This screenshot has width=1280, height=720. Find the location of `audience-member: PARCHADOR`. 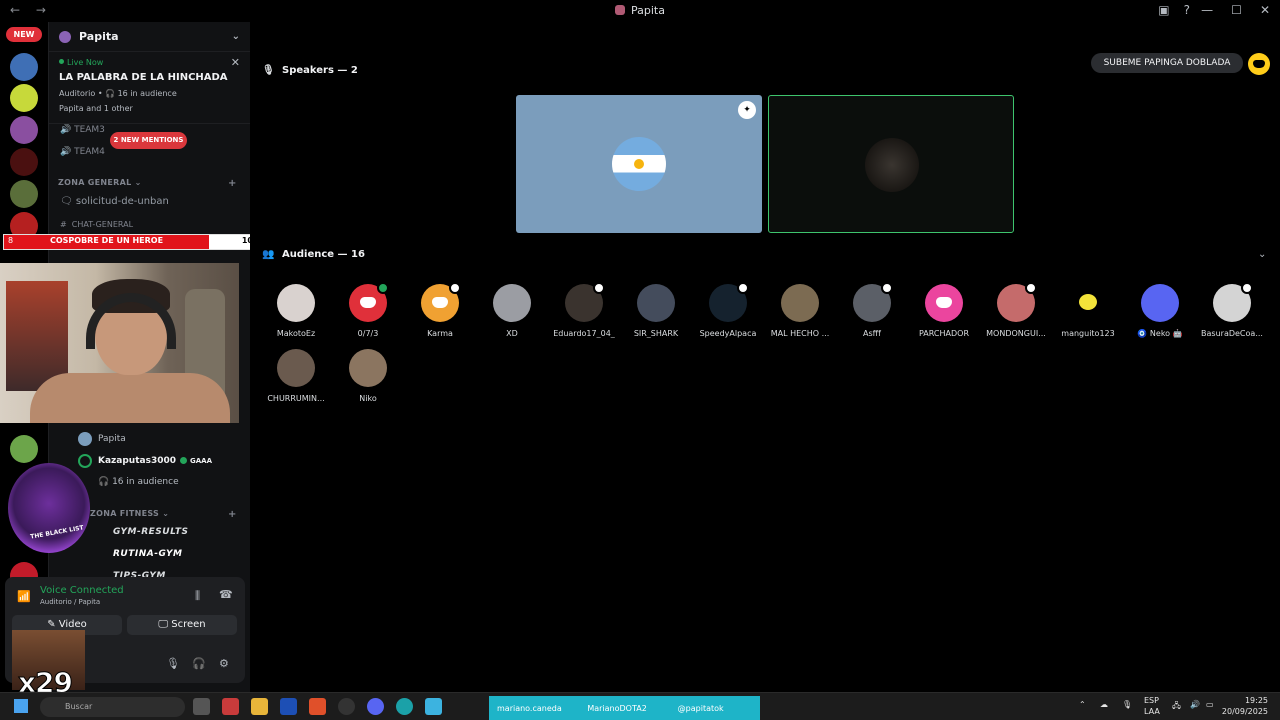

audience-member: PARCHADOR is located at coordinates (944, 311).